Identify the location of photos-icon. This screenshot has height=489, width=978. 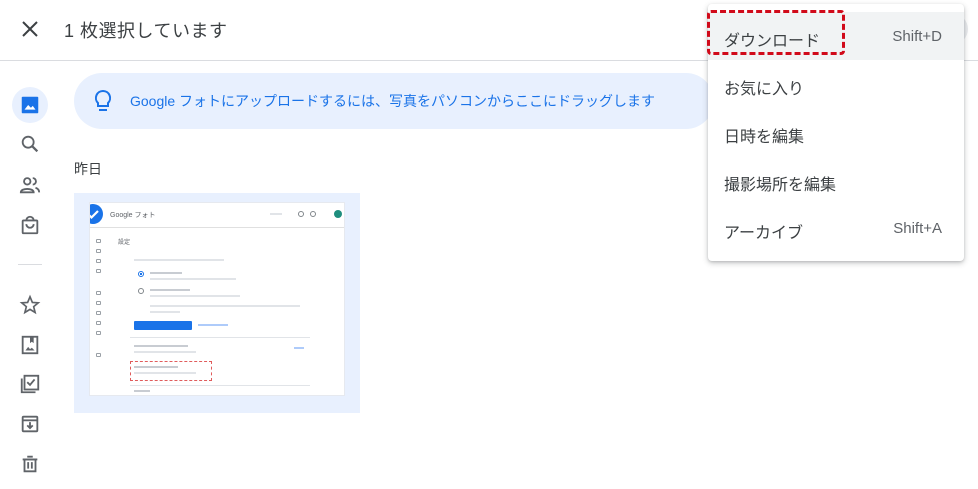
(30, 105).